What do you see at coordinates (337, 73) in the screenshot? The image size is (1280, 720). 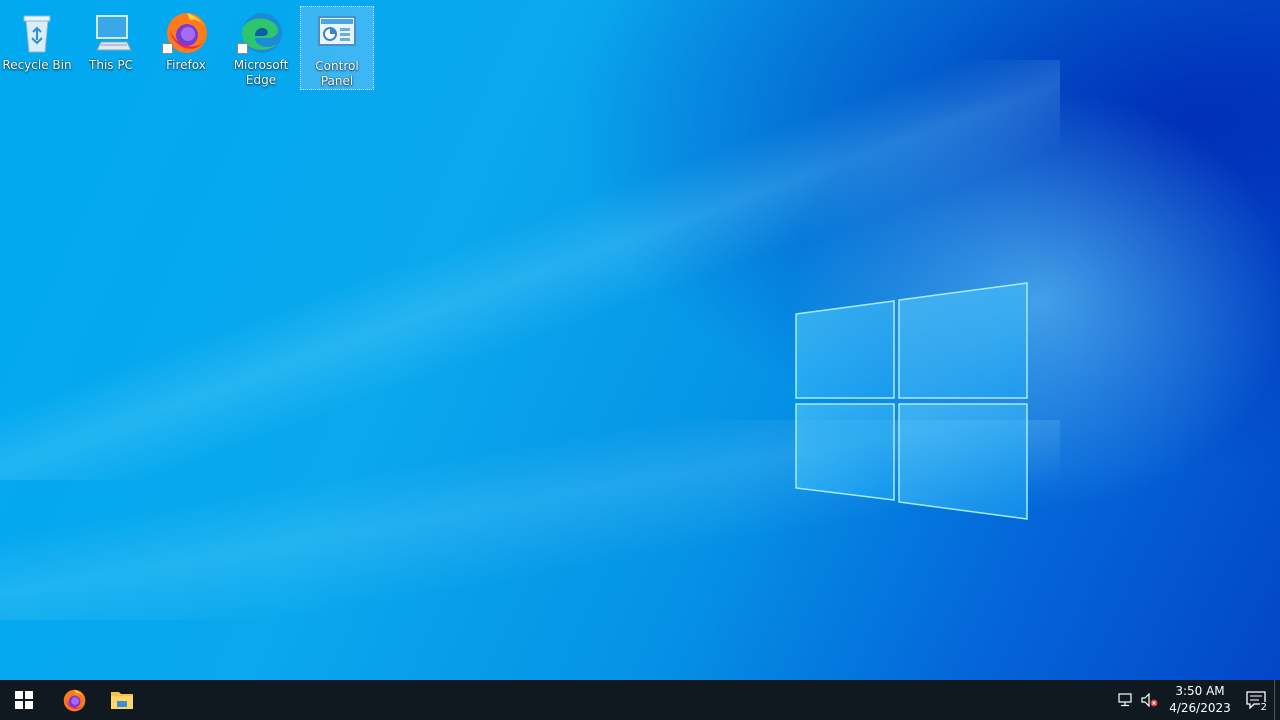 I see `desktop-icon-label: Control Panel` at bounding box center [337, 73].